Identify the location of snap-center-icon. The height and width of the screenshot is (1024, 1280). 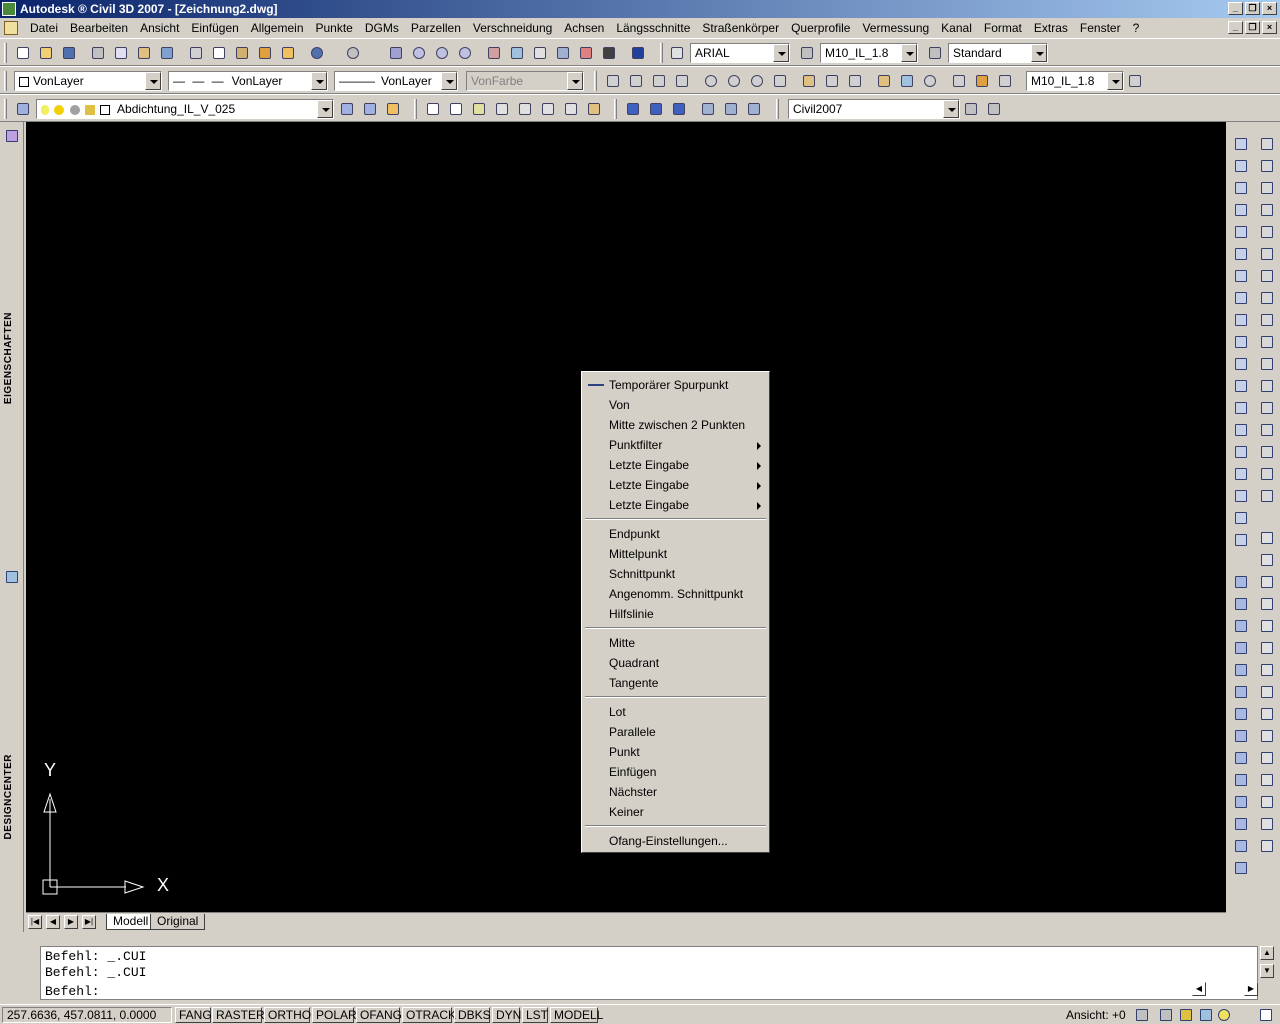
(1267, 648).